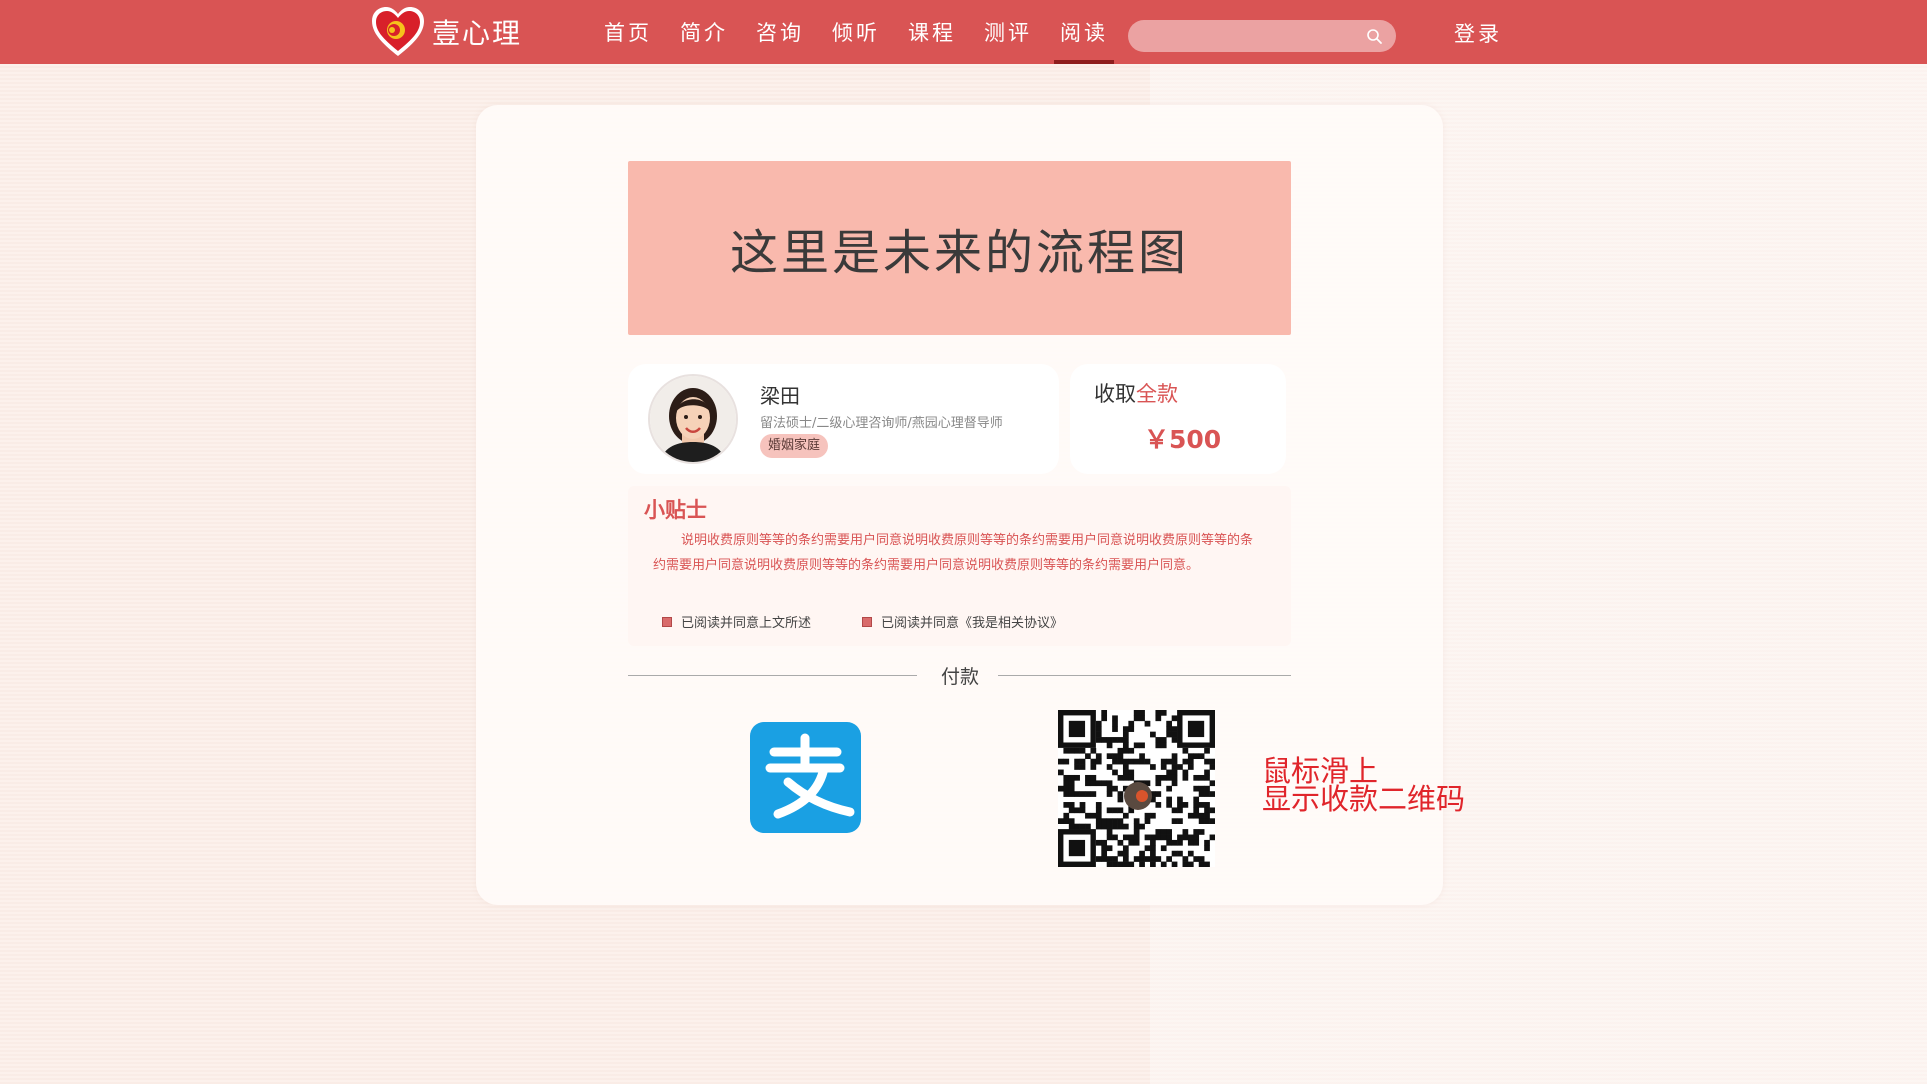 The image size is (1927, 1084). Describe the element at coordinates (960, 677) in the screenshot. I see `payment-heading: 付款` at that location.